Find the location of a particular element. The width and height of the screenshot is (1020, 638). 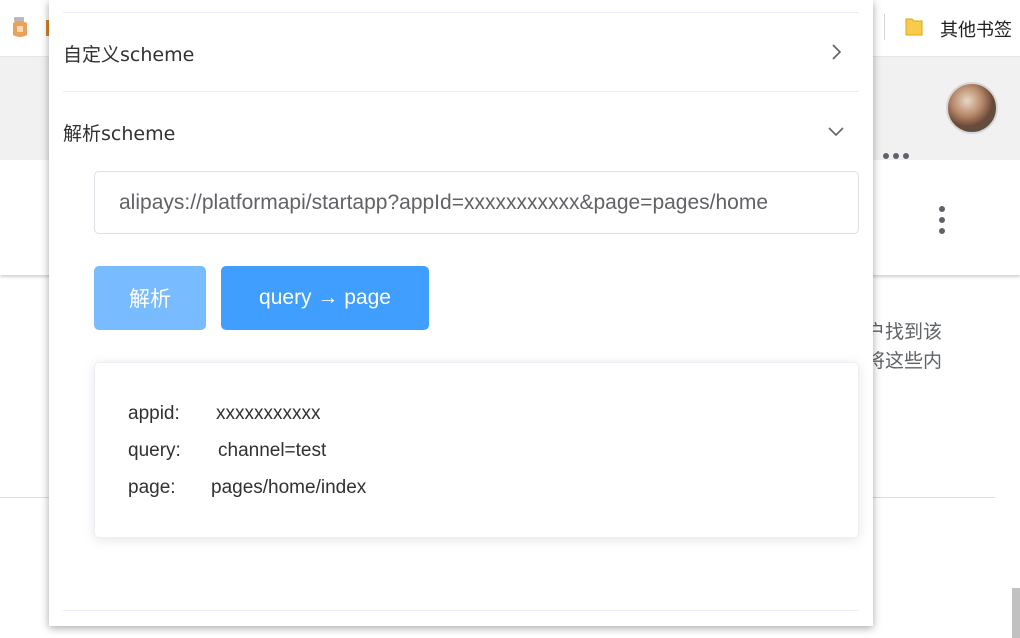

bookmark-divider is located at coordinates (884, 27).